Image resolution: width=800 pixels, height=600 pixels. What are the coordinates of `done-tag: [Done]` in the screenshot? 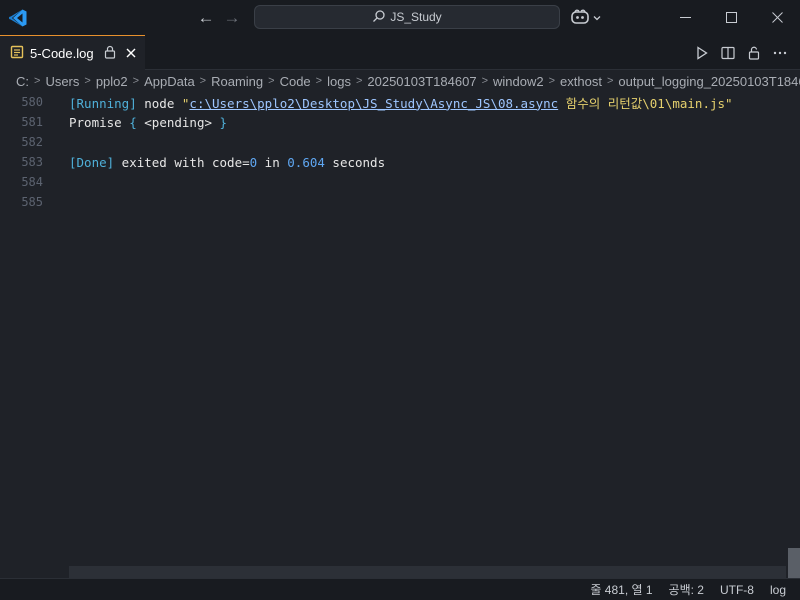 It's located at (92, 162).